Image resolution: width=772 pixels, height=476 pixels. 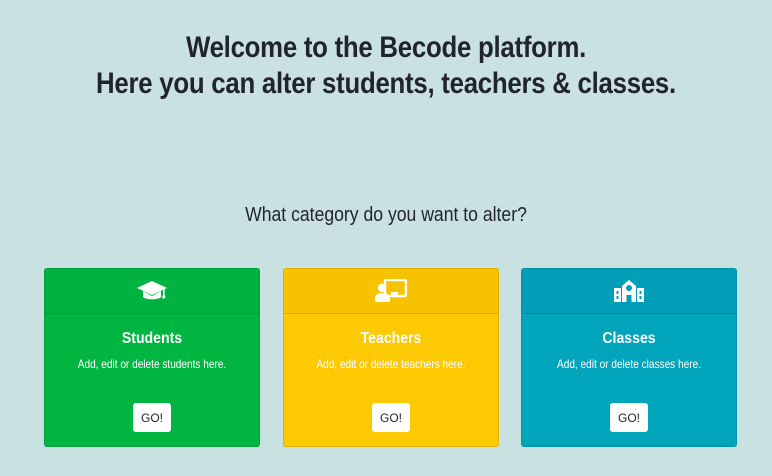 What do you see at coordinates (391, 364) in the screenshot?
I see `teachers-card-text: Add, edit or delete teachers here.` at bounding box center [391, 364].